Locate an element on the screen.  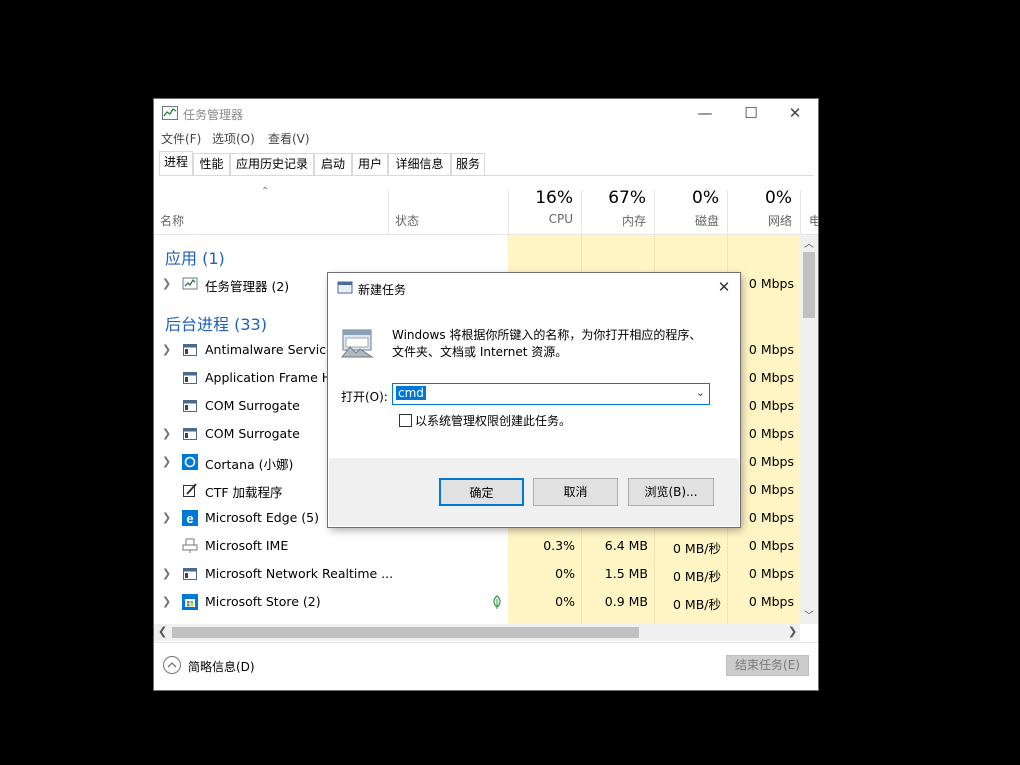
process-name: Application Frame Ho is located at coordinates (272, 377).